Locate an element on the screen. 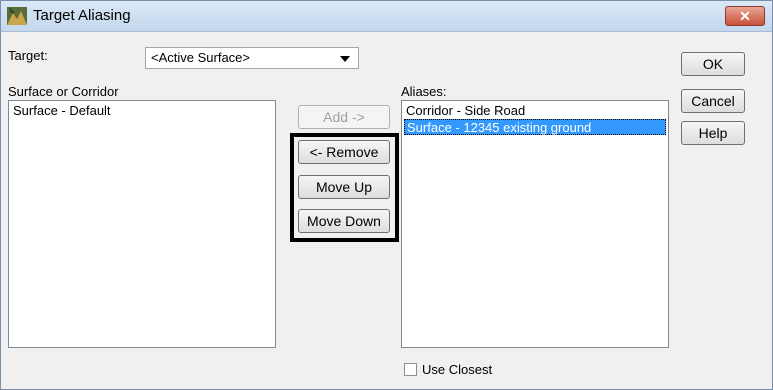  target-selected-value: <Active Surface> is located at coordinates (200, 57).